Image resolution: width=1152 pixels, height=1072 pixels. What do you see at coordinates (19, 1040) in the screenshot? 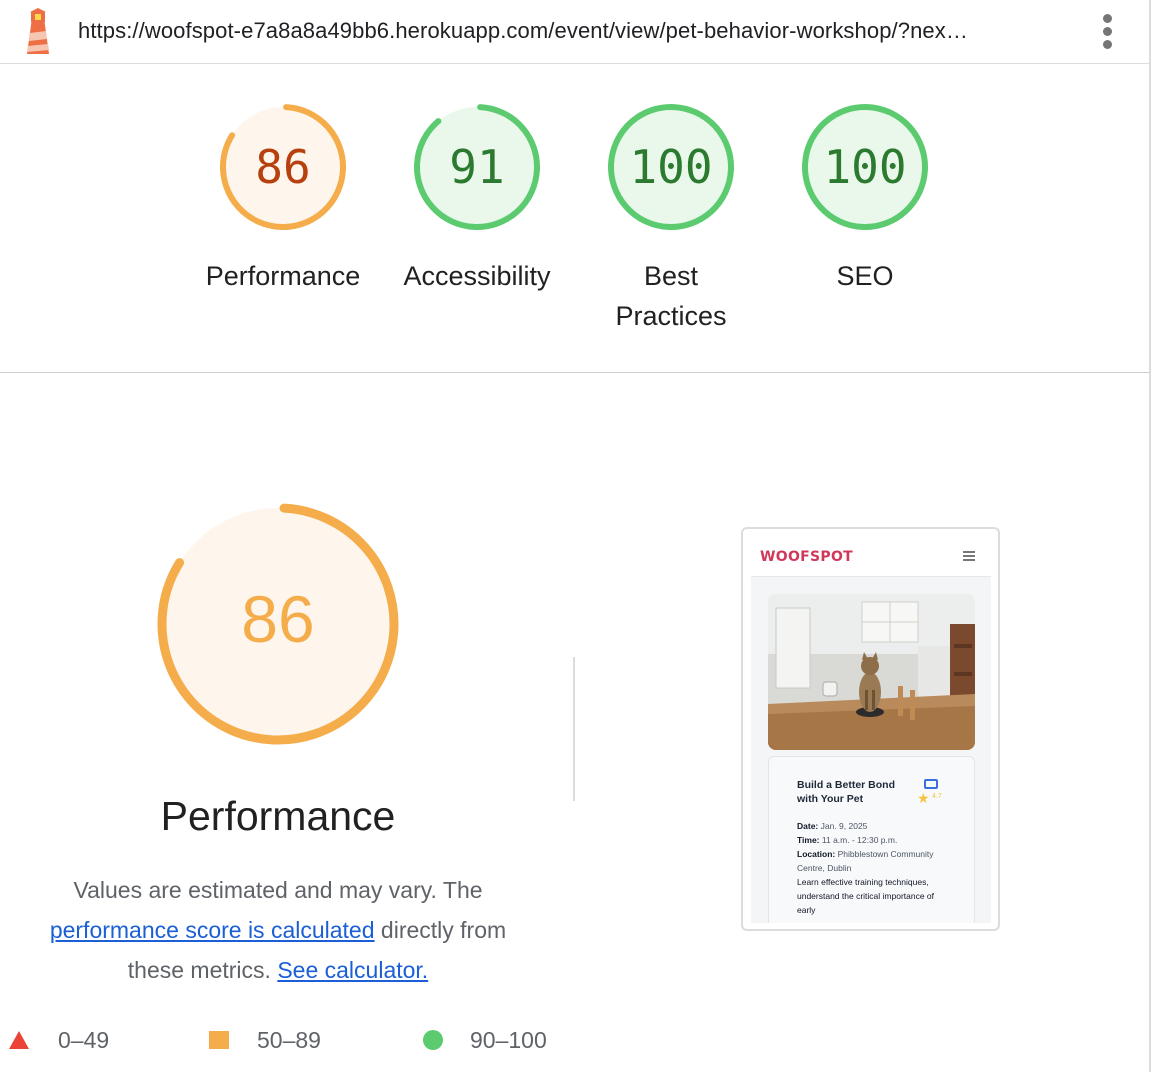
I see `triangle-icon` at bounding box center [19, 1040].